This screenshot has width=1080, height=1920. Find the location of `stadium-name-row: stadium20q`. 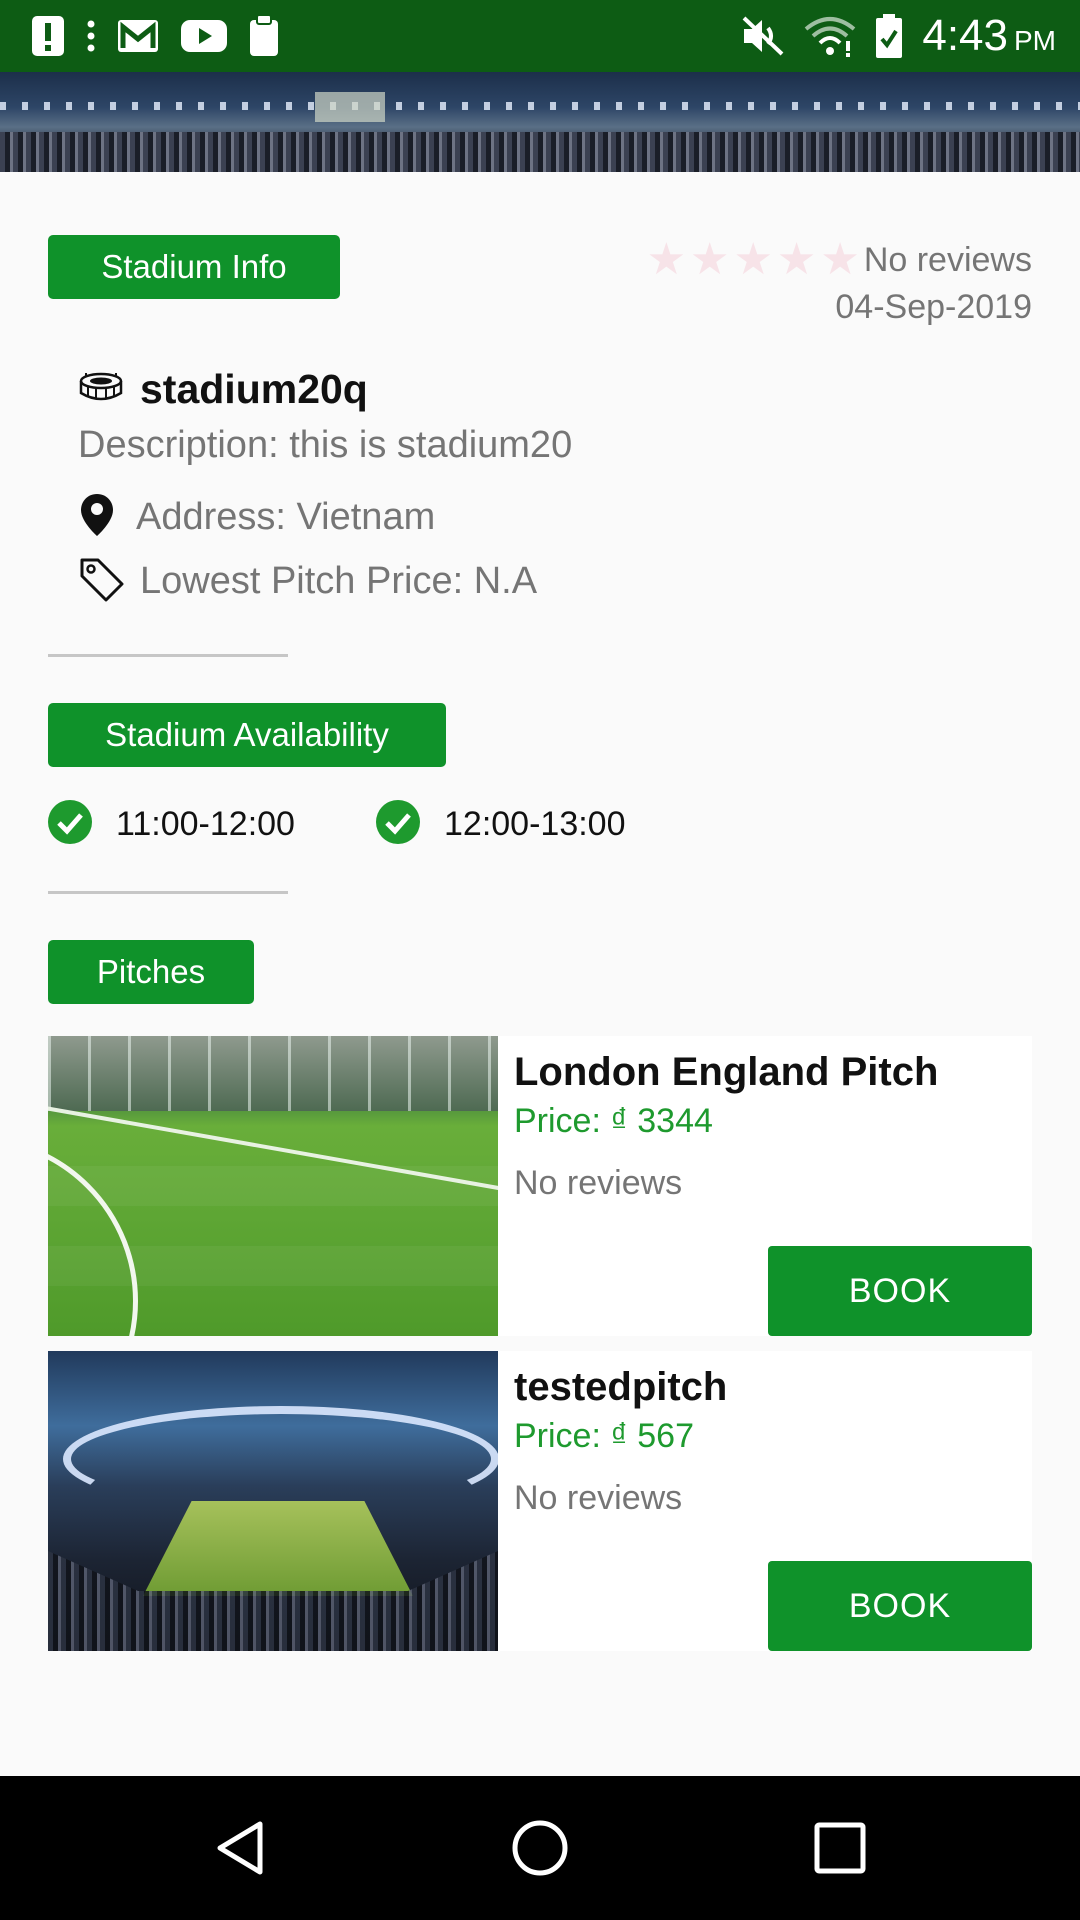

stadium-name-row: stadium20q is located at coordinates (223, 389).